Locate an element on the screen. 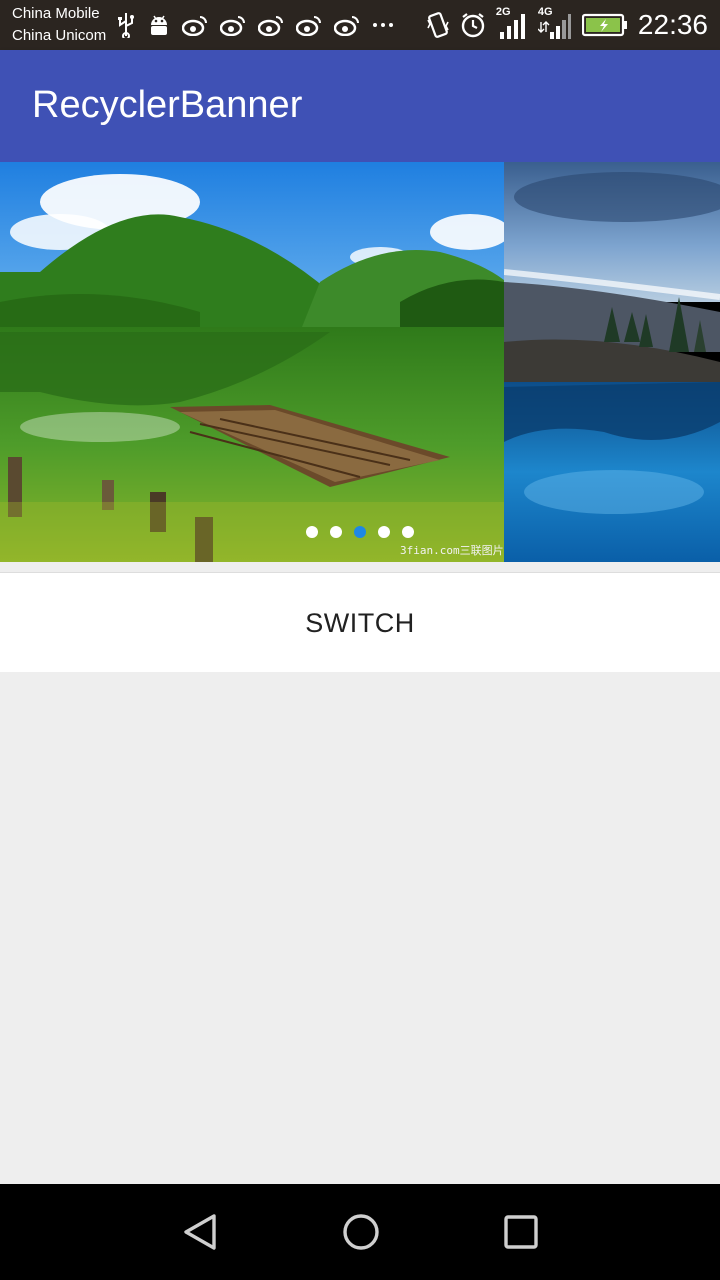 Image resolution: width=720 pixels, height=1280 pixels. banner-slide is located at coordinates (612, 362).